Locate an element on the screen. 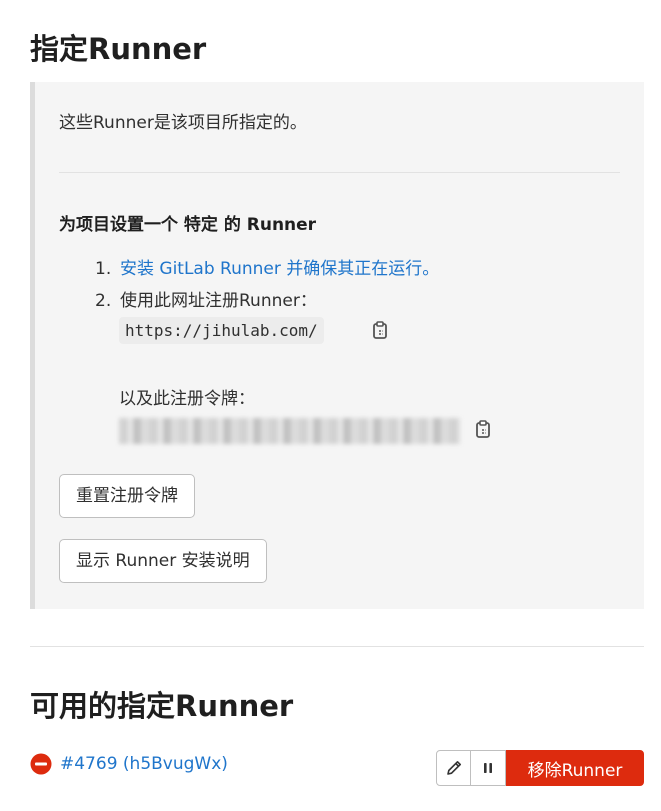  divider is located at coordinates (339, 172).